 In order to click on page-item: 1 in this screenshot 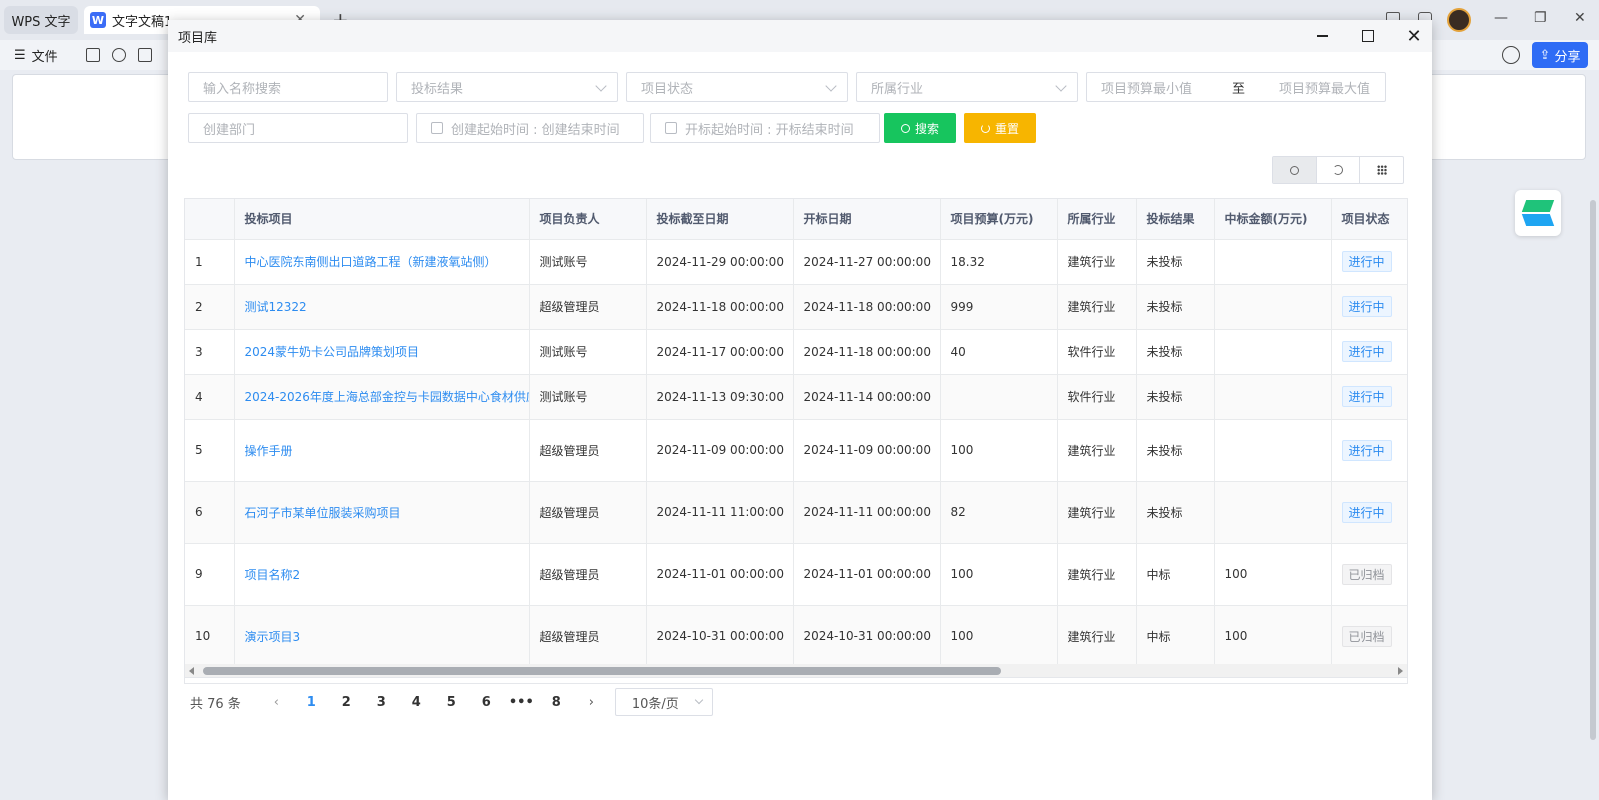, I will do `click(311, 702)`.